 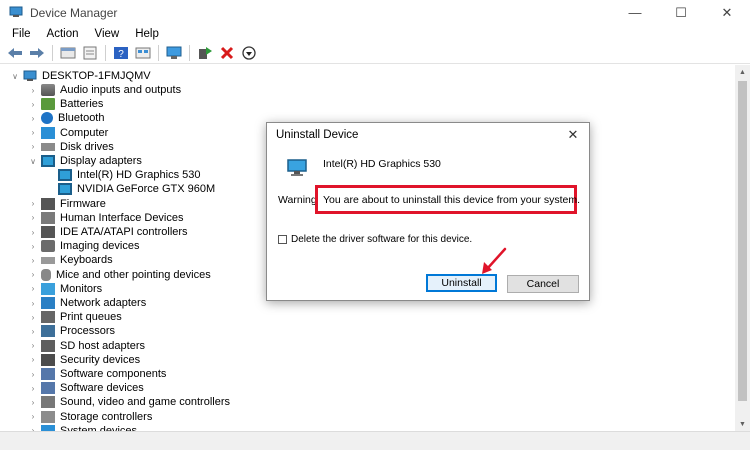 I want to click on scroll-thumb, so click(x=742, y=241).